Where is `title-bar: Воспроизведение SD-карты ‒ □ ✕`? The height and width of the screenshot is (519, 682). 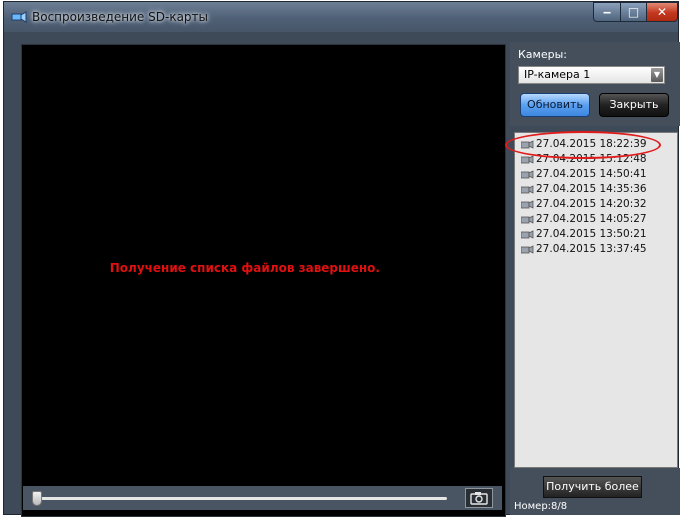
title-bar: Воспроизведение SD-карты ‒ □ ✕ is located at coordinates (341, 17).